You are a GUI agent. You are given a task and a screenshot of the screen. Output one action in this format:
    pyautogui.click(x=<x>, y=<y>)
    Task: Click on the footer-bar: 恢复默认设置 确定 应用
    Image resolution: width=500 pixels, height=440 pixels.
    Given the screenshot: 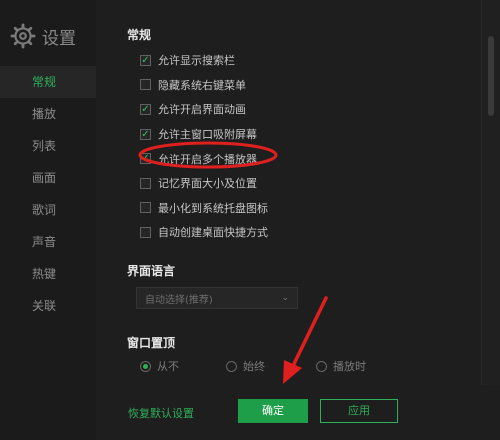 What is the action you would take?
    pyautogui.click(x=298, y=412)
    